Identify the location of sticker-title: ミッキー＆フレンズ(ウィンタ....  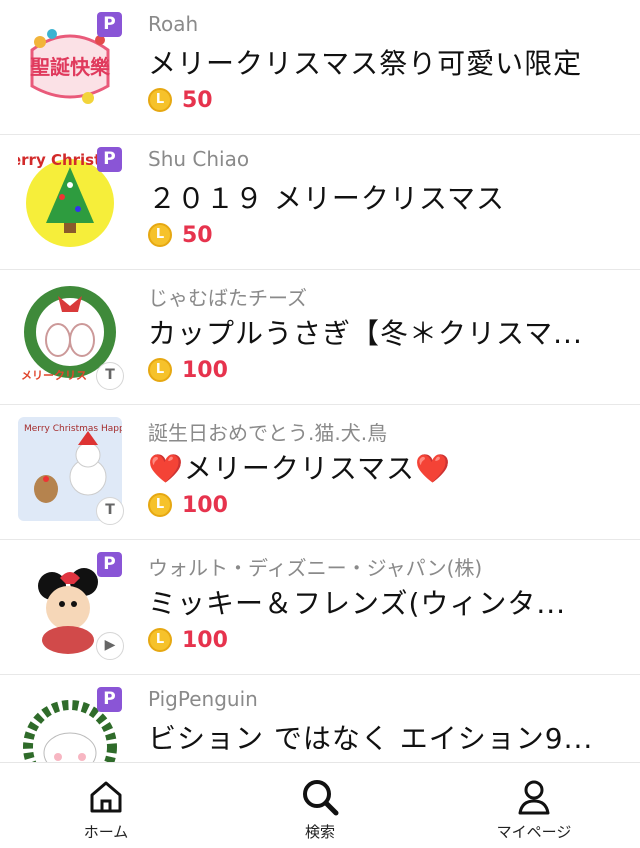
(383, 602).